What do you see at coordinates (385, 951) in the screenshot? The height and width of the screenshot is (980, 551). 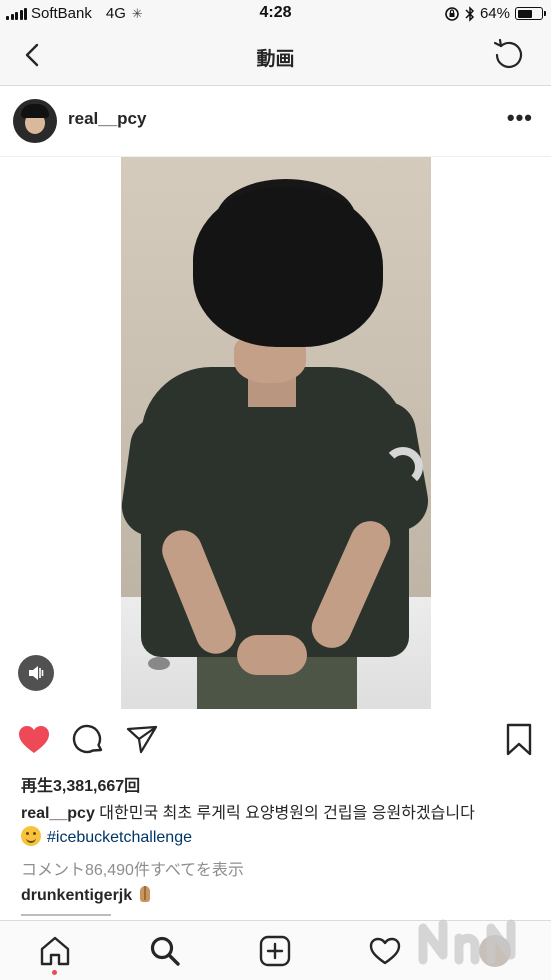 I see `heart-outline-icon` at bounding box center [385, 951].